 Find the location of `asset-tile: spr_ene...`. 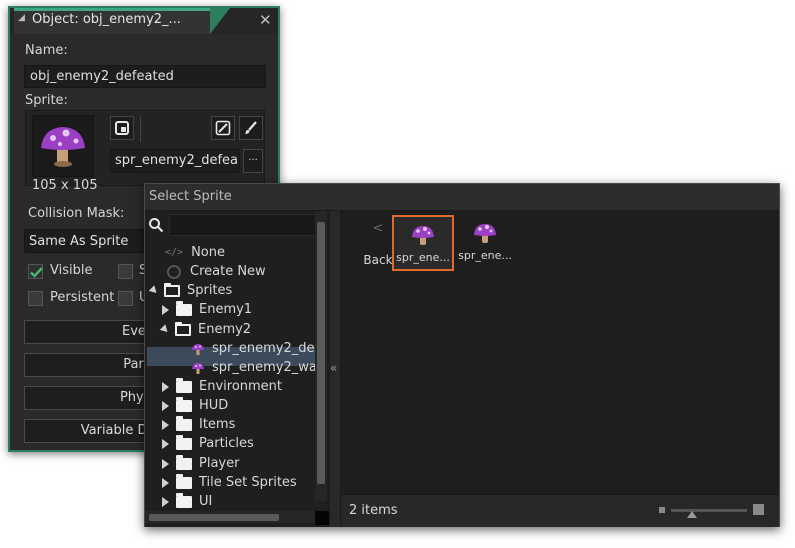

asset-tile: spr_ene... is located at coordinates (485, 248).